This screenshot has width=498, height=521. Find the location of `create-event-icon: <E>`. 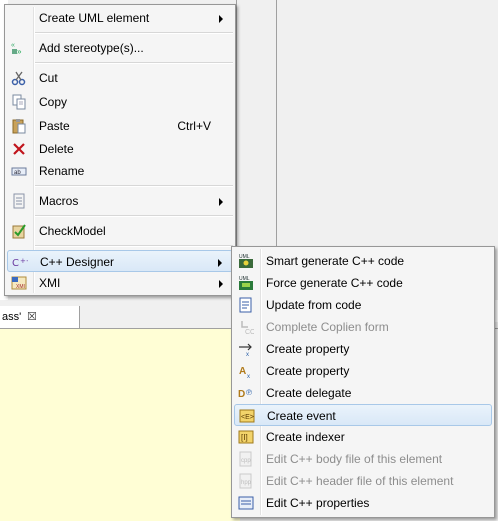

create-event-icon: <E> is located at coordinates (247, 416).